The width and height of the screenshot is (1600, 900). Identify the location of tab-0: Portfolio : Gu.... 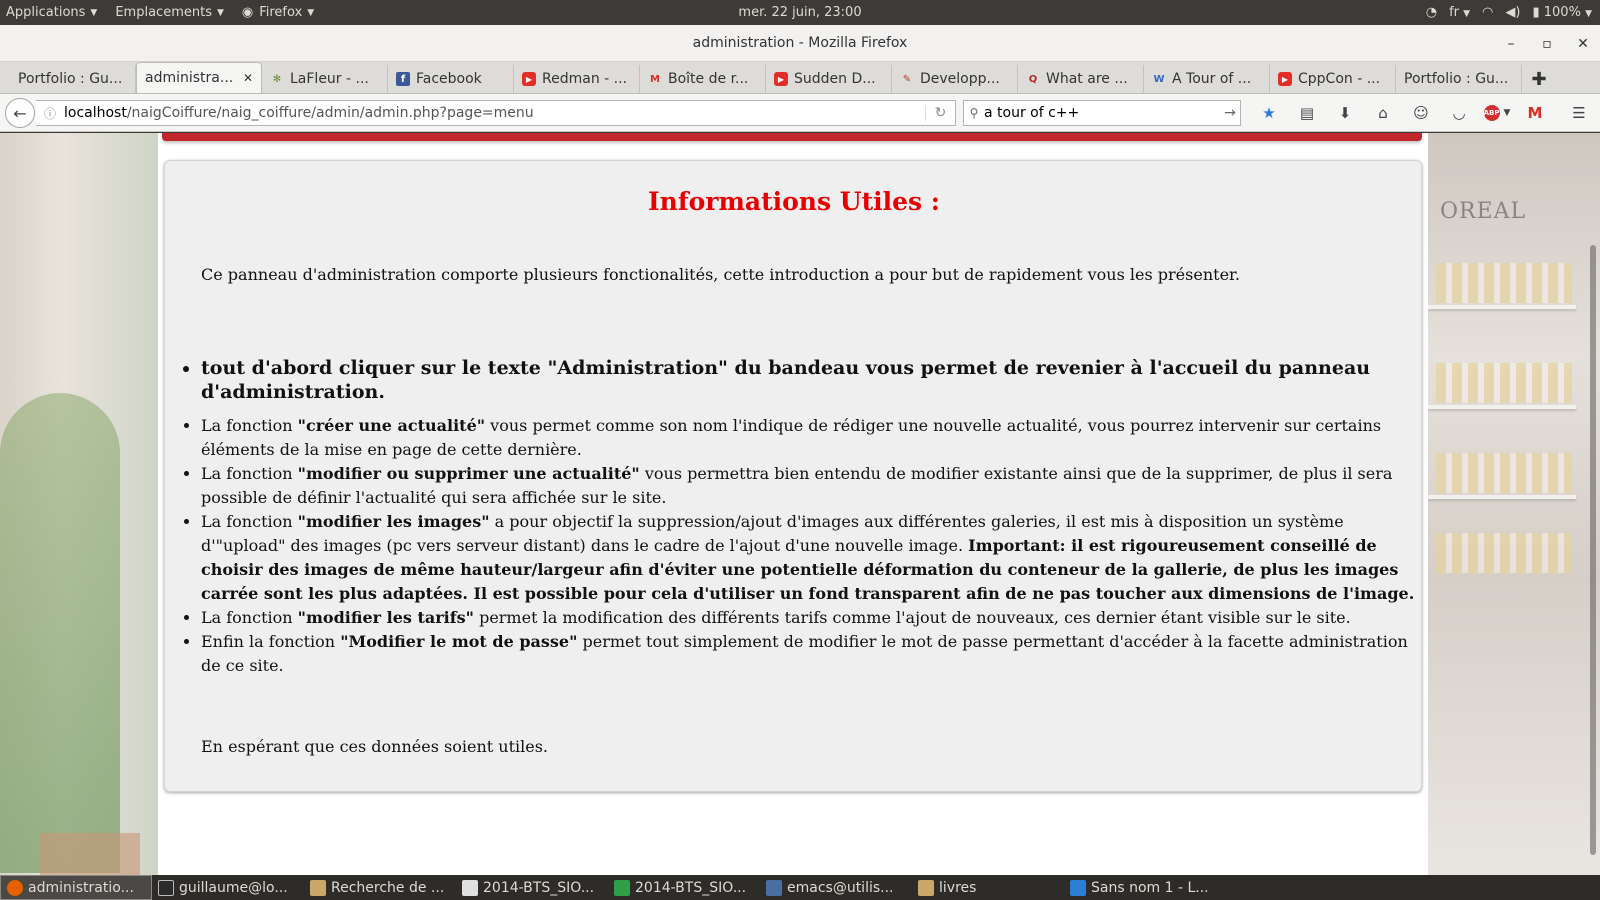
(73, 79).